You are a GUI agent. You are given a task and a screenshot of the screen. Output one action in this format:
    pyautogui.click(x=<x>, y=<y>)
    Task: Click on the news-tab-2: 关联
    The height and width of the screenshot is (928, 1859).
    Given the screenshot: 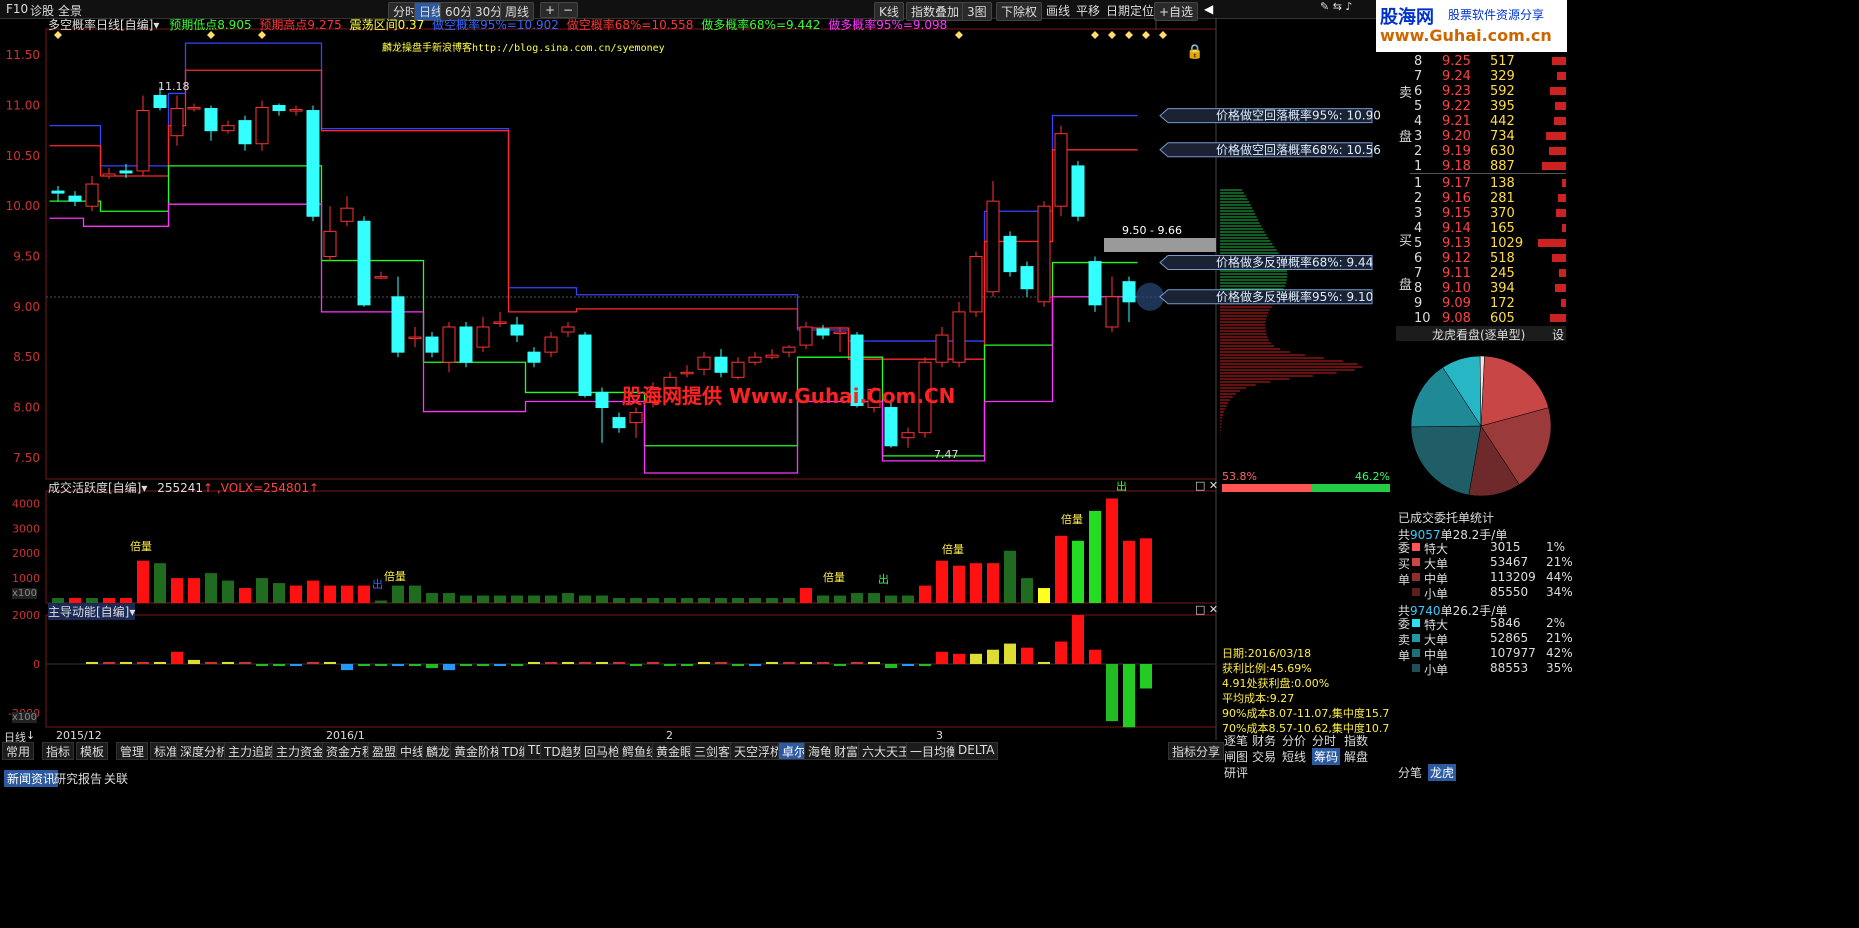 What is the action you would take?
    pyautogui.click(x=116, y=778)
    